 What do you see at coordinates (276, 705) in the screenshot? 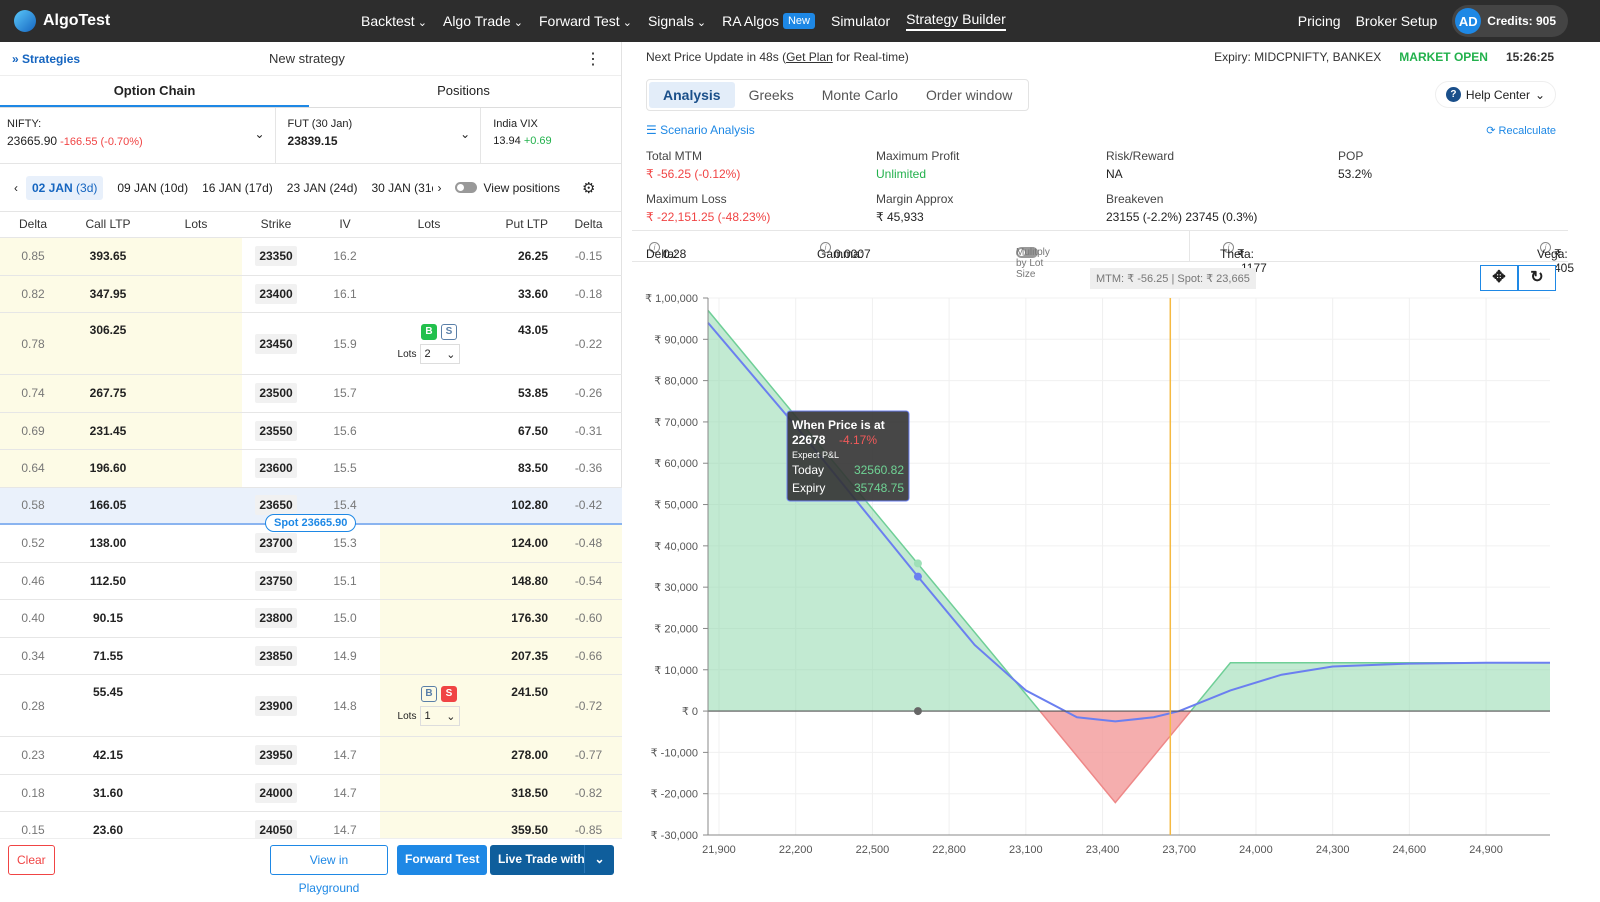
I see `strike: 23900` at bounding box center [276, 705].